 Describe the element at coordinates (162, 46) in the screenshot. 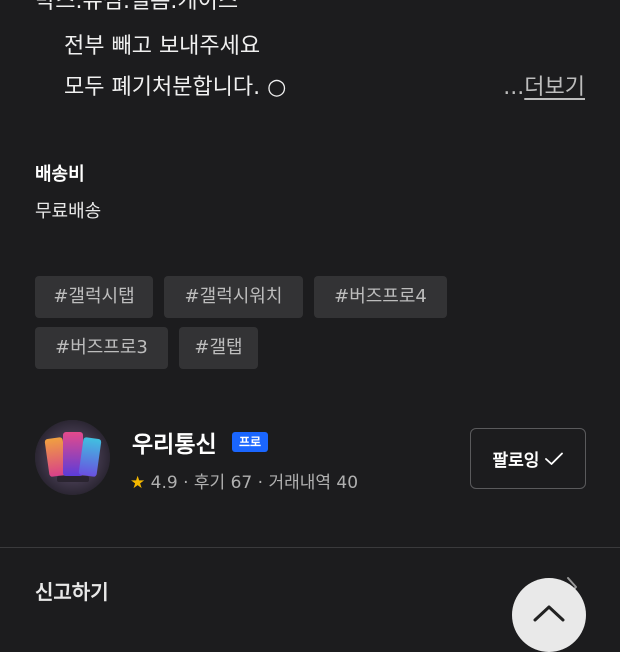

I see `description-line-2: 전부 빼고 보내주세요` at that location.